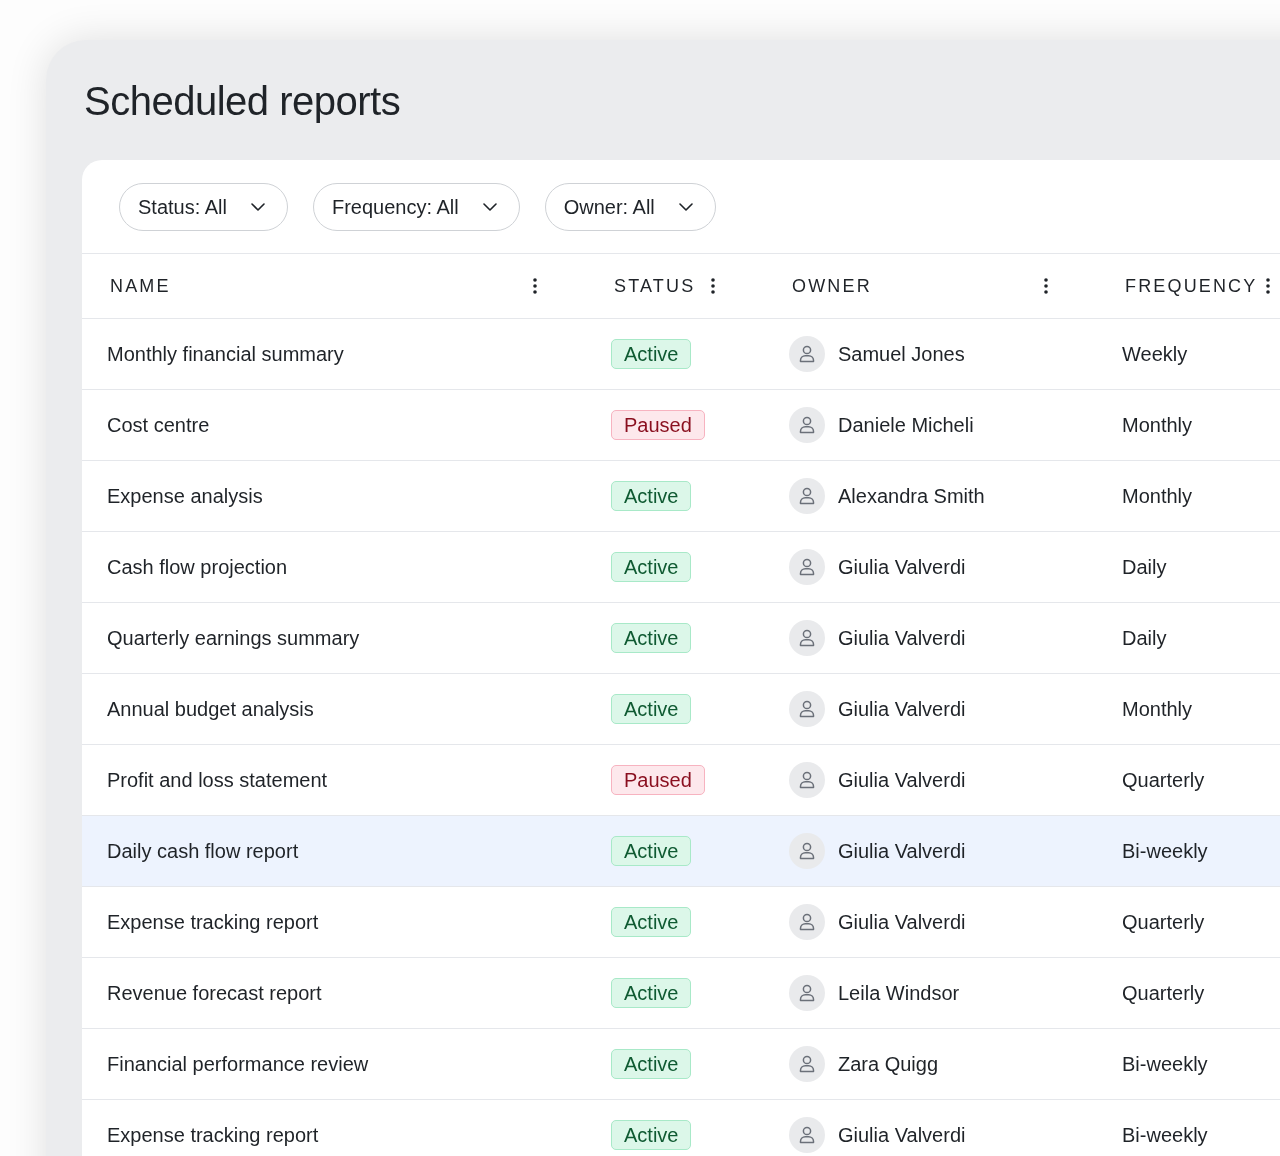 The image size is (1280, 1156). I want to click on column-header: FREQUENCY, so click(1191, 286).